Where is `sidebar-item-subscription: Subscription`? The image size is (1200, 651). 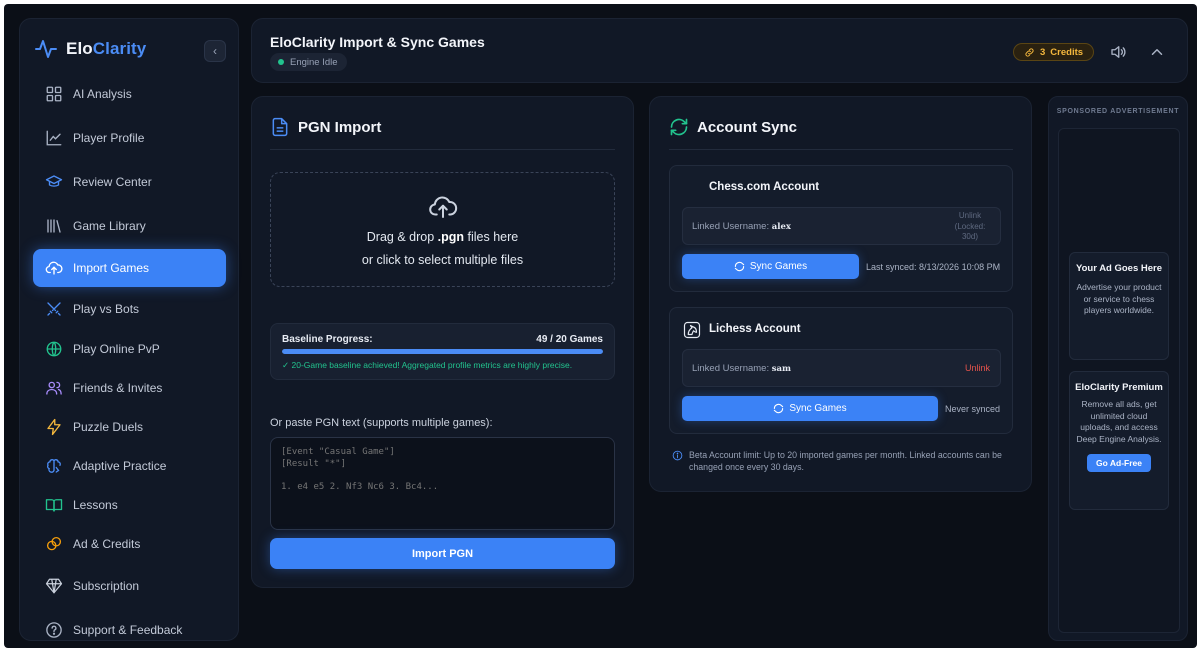
sidebar-item-subscription: Subscription is located at coordinates (129, 585).